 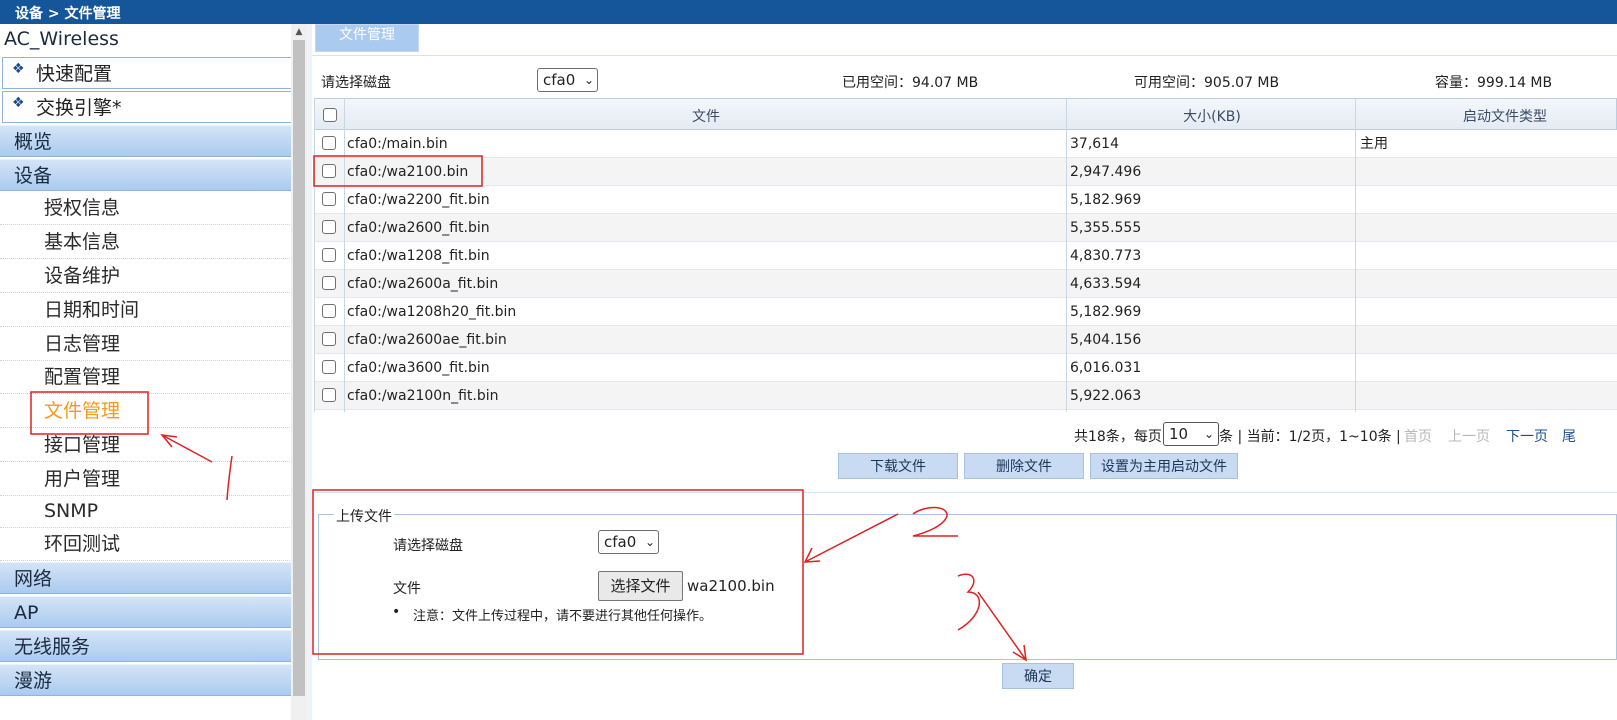 I want to click on table-row: cfa0:/wa2600a_fit.bin 4,633.594, so click(x=965, y=284).